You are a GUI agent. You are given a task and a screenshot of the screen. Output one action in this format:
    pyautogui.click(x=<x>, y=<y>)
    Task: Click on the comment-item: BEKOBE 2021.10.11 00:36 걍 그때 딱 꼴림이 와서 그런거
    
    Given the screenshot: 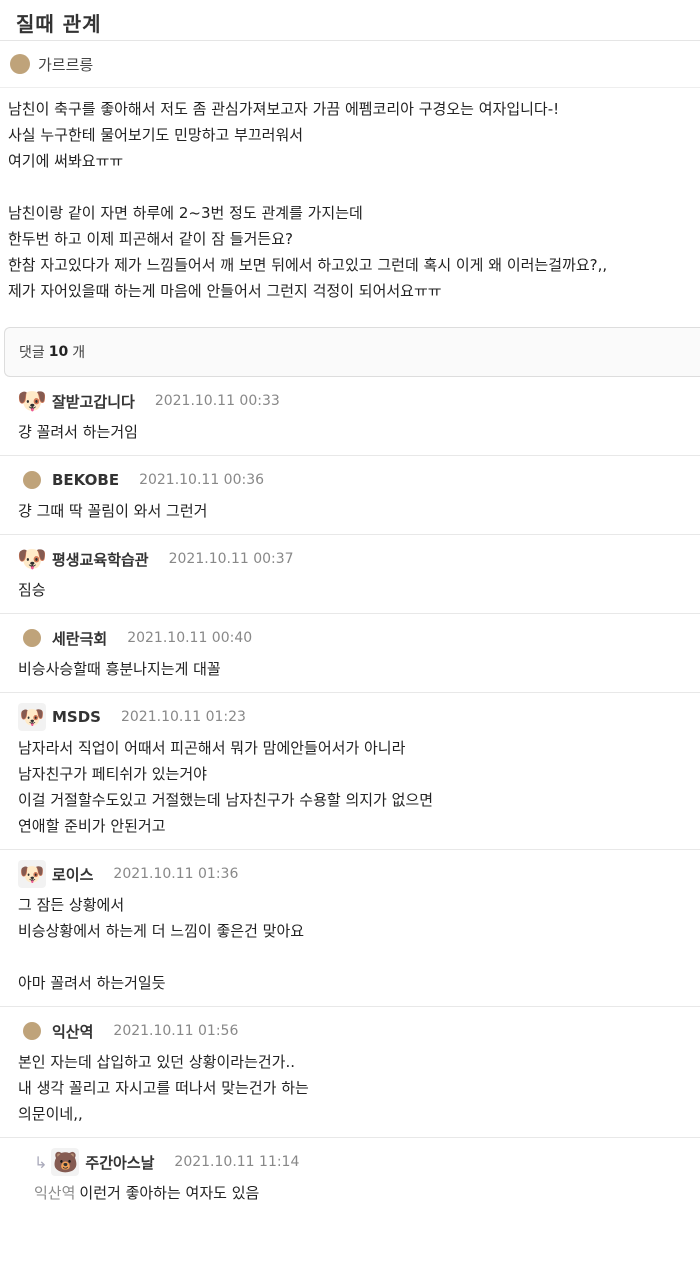 What is the action you would take?
    pyautogui.click(x=350, y=495)
    